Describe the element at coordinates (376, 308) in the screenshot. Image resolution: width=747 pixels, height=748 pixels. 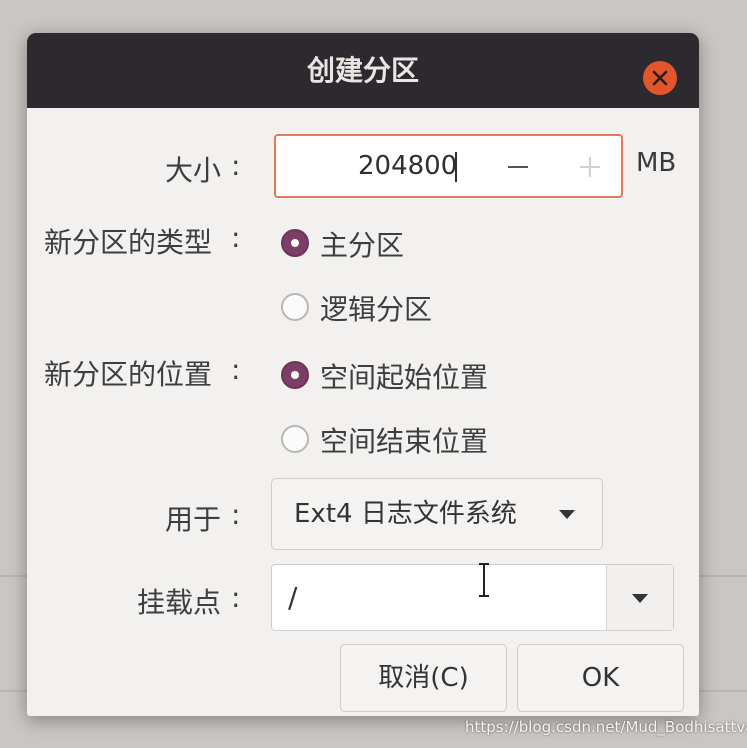
I see `radio-logical-label: 逻辑分区` at that location.